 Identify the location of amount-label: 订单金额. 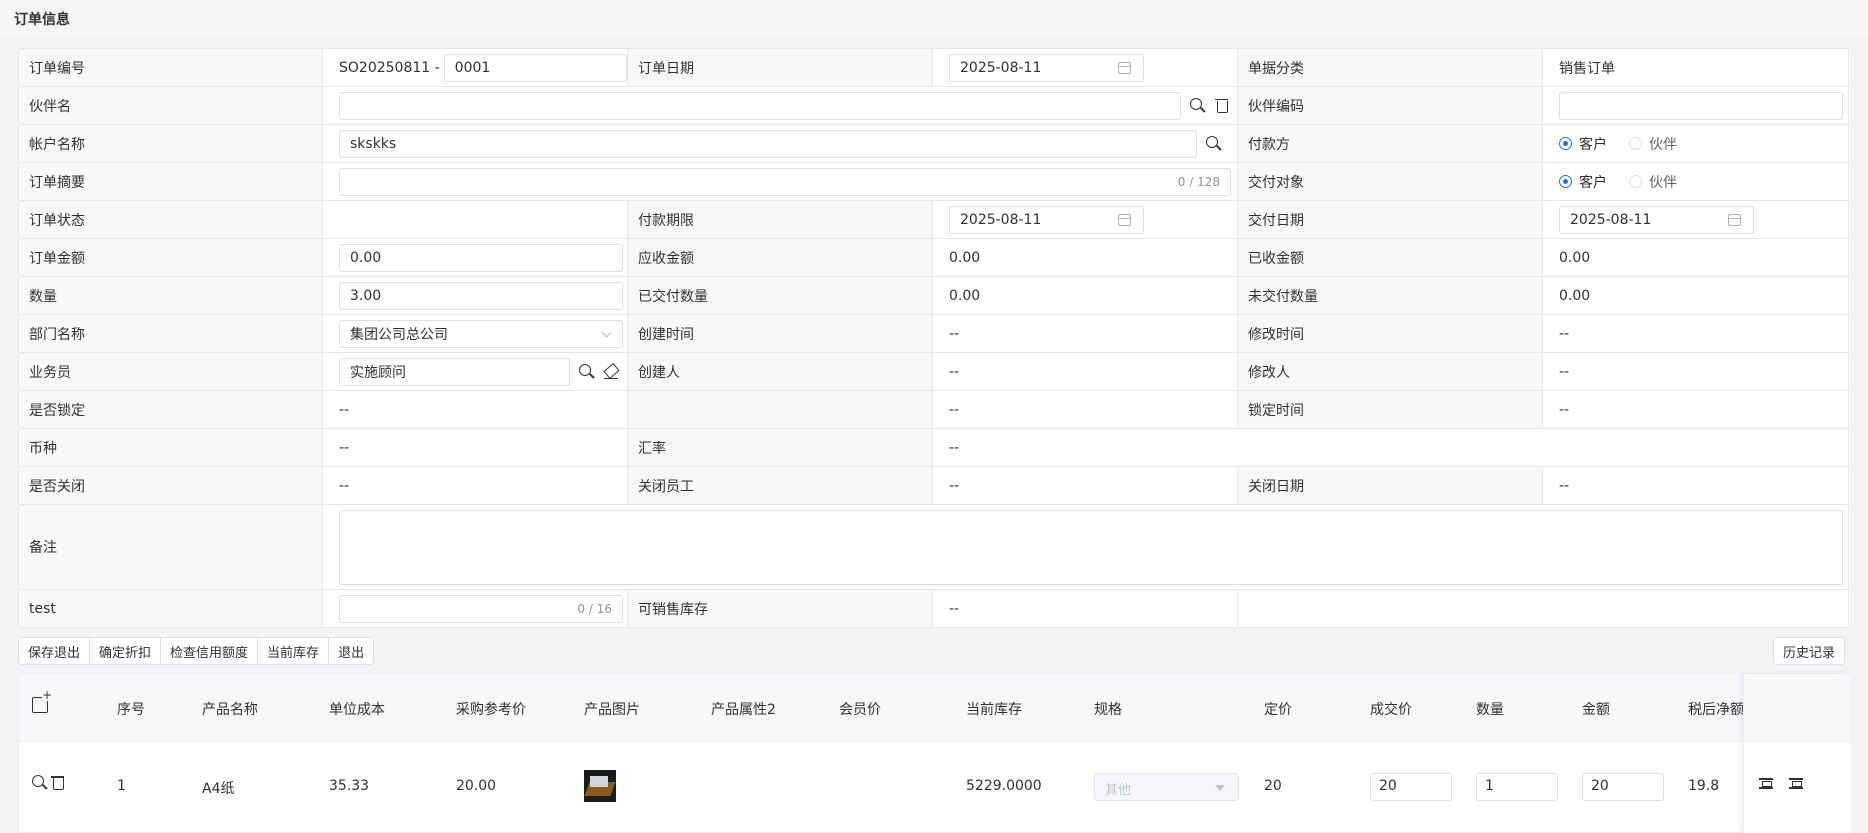
(171, 257).